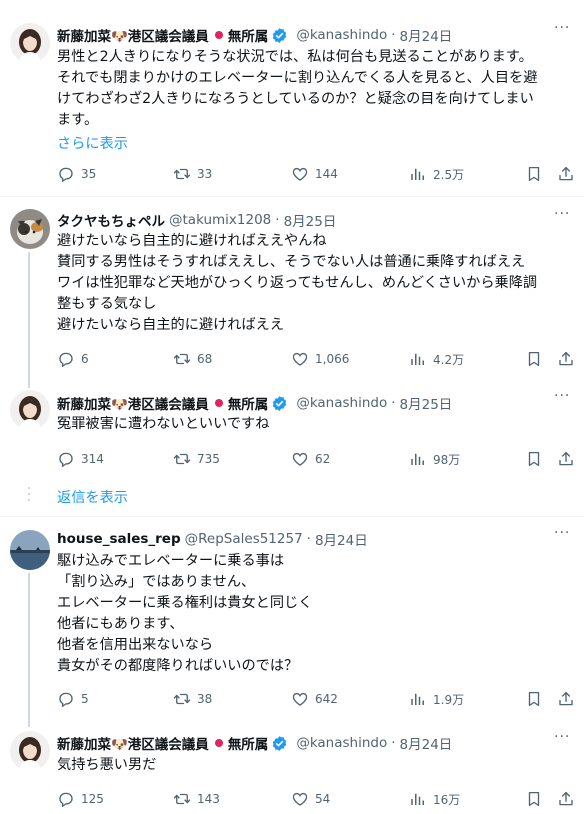 Image resolution: width=584 pixels, height=814 pixels. What do you see at coordinates (196, 459) in the screenshot?
I see `retweet-button: 735` at bounding box center [196, 459].